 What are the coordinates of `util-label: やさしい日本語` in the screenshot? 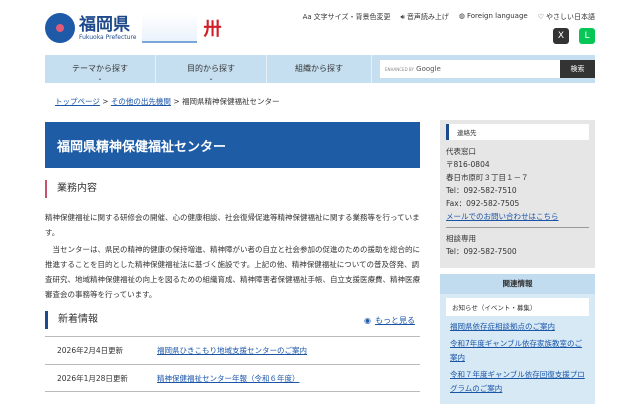 It's located at (570, 17).